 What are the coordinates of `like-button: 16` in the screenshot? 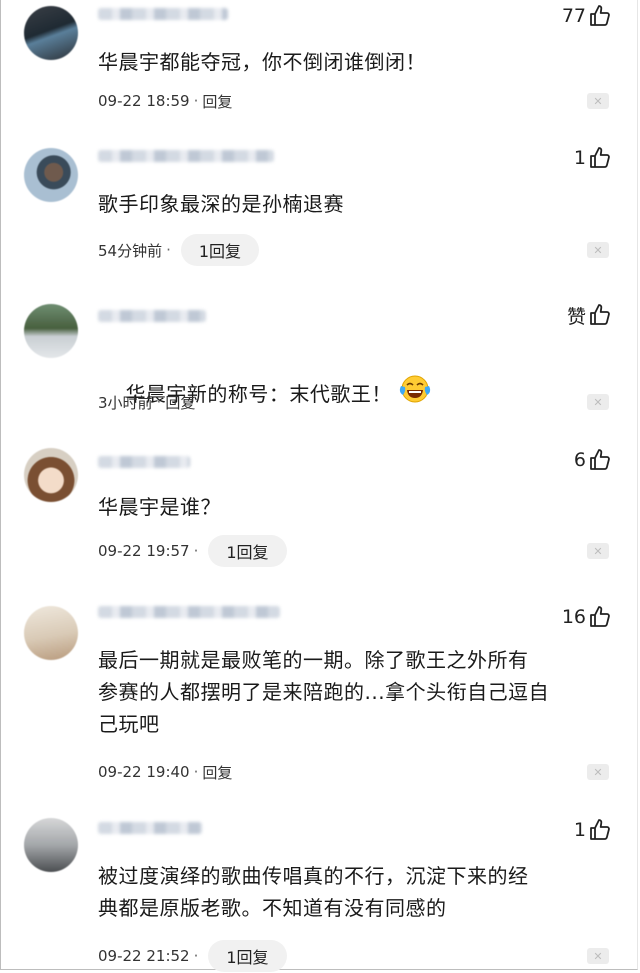 It's located at (587, 617).